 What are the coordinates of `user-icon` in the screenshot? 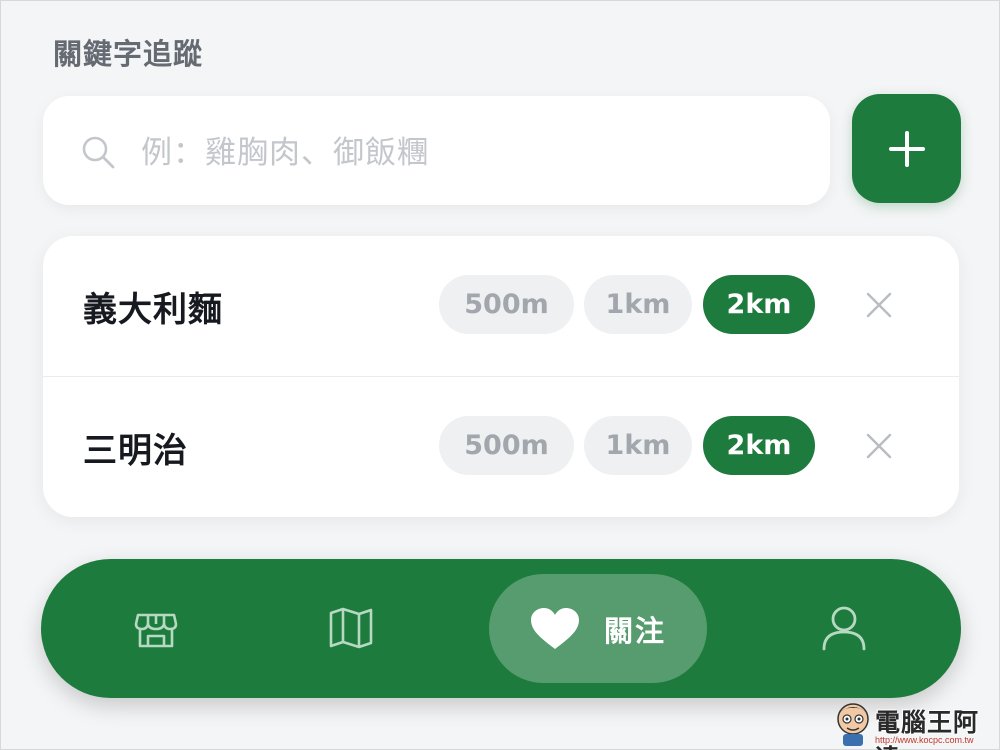 It's located at (844, 628).